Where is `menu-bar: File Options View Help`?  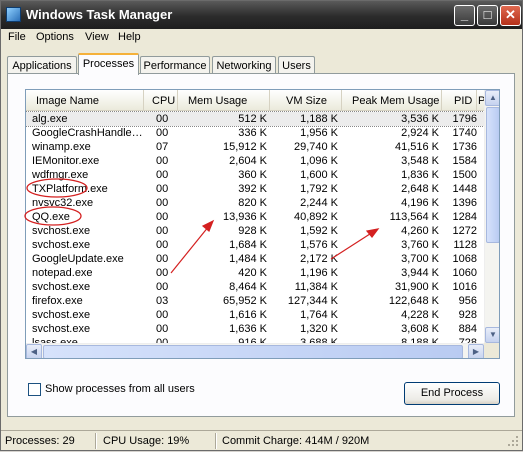
menu-bar: File Options View Help is located at coordinates (261, 38).